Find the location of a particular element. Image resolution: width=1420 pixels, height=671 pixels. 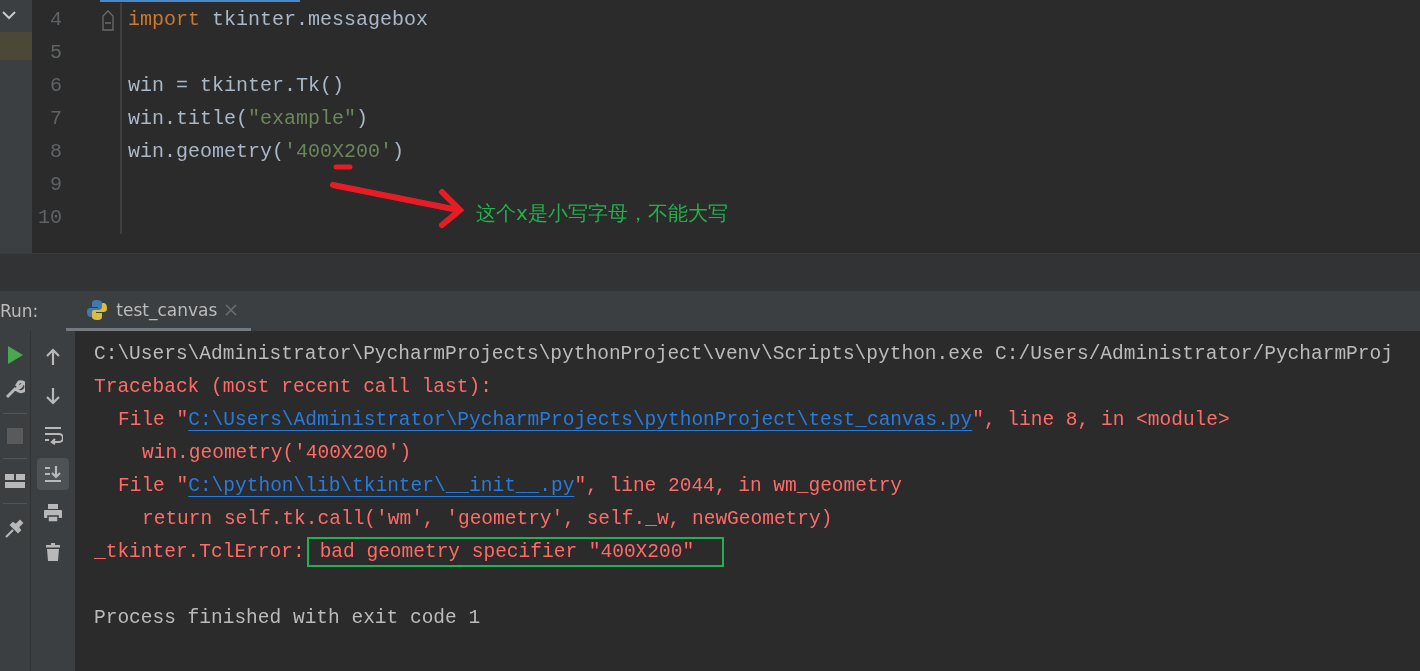

down-arrow-icon is located at coordinates (53, 396).